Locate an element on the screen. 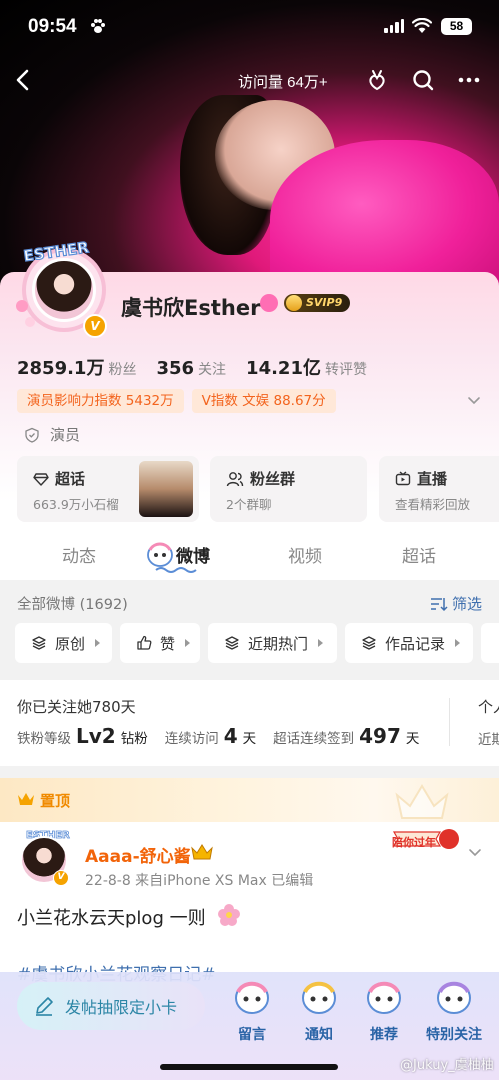  profile-tabs: 动态 微博 视频 超话 is located at coordinates (249, 554).